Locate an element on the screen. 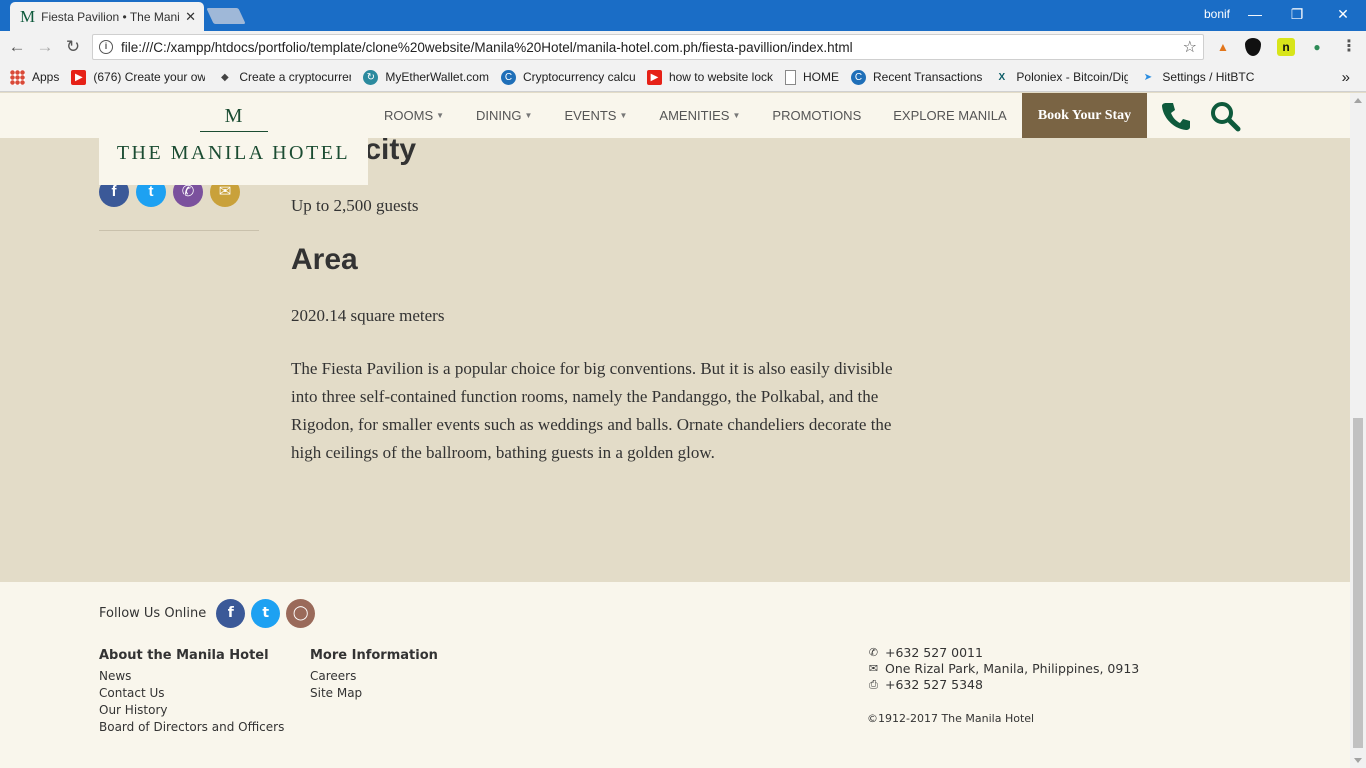  copyright: ©1912-2017 The Manila Hotel is located at coordinates (951, 718).